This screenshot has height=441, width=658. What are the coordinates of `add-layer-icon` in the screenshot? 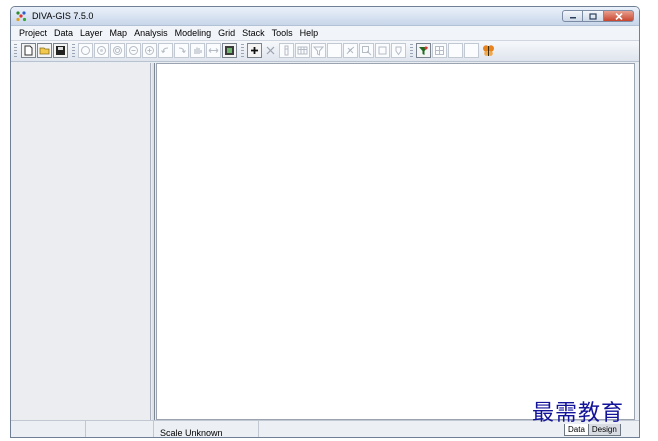 It's located at (254, 50).